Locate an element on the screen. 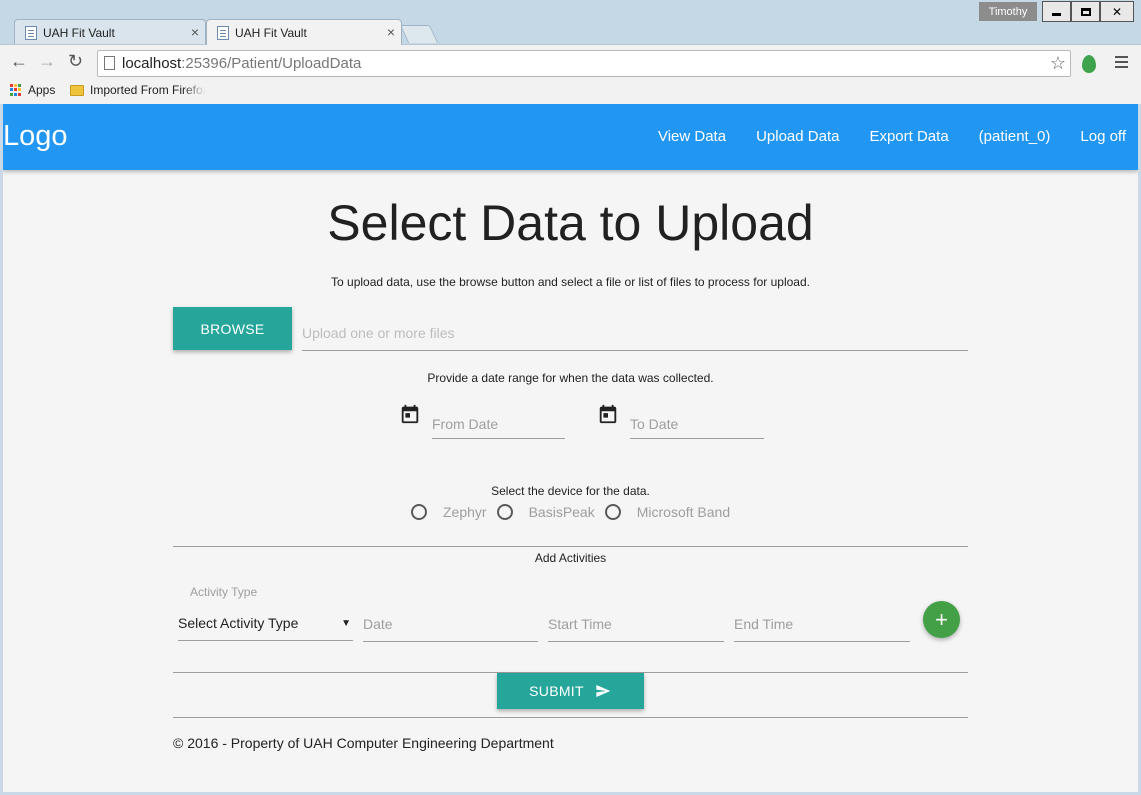 Image resolution: width=1141 pixels, height=795 pixels. back-icon: ← is located at coordinates (19, 61).